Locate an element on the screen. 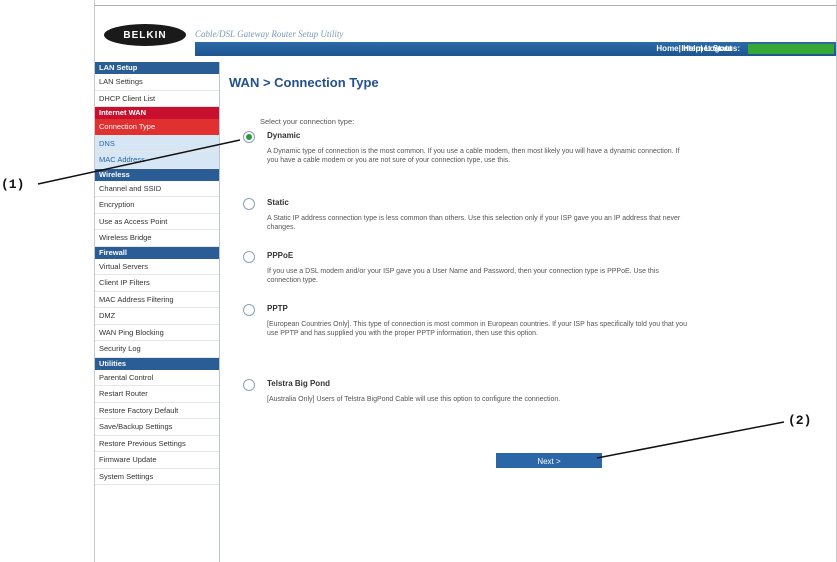  callout-label-1: (1) is located at coordinates (13, 184).